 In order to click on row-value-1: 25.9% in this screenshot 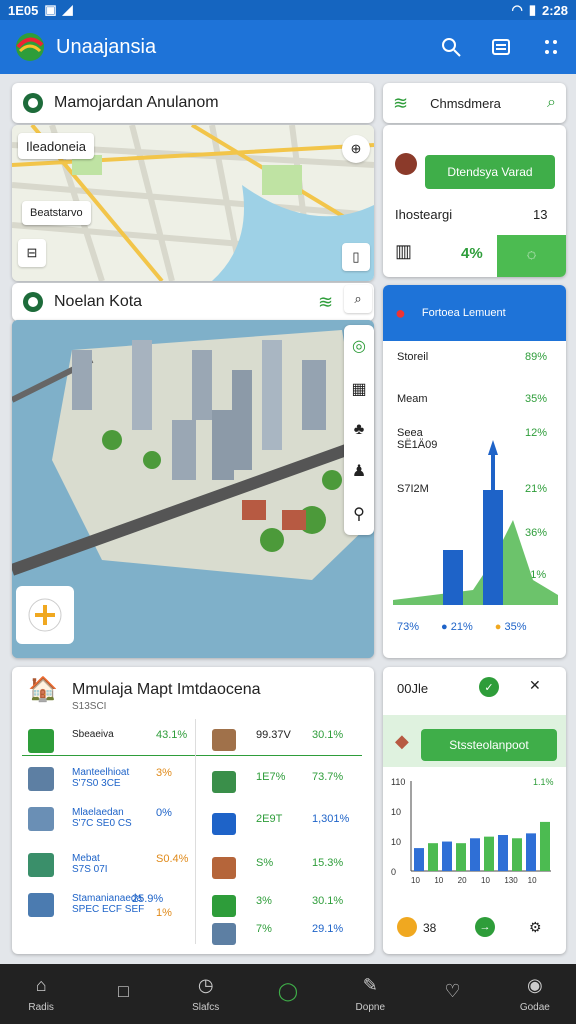, I will do `click(148, 899)`.